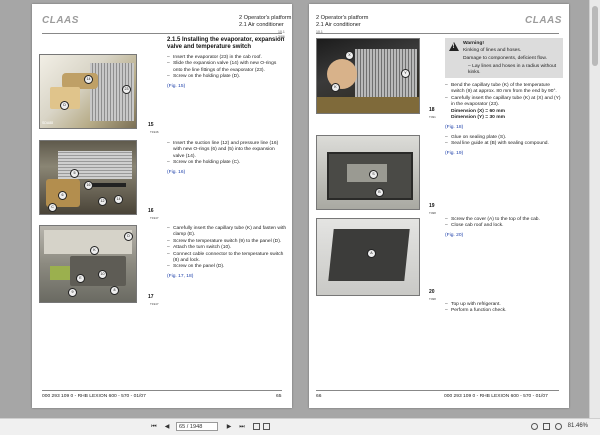  I want to click on callout-a: A, so click(371, 253).